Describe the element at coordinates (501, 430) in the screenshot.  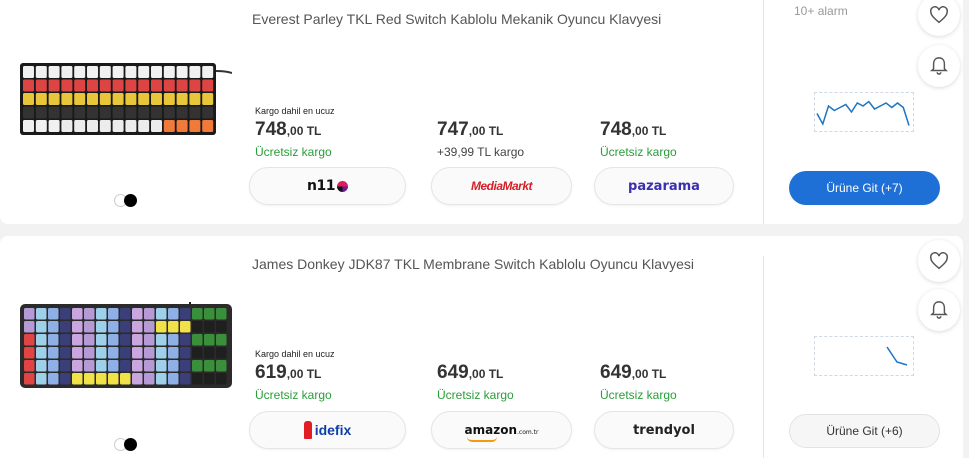
I see `store-button-amazon: amazon.com.tr` at that location.